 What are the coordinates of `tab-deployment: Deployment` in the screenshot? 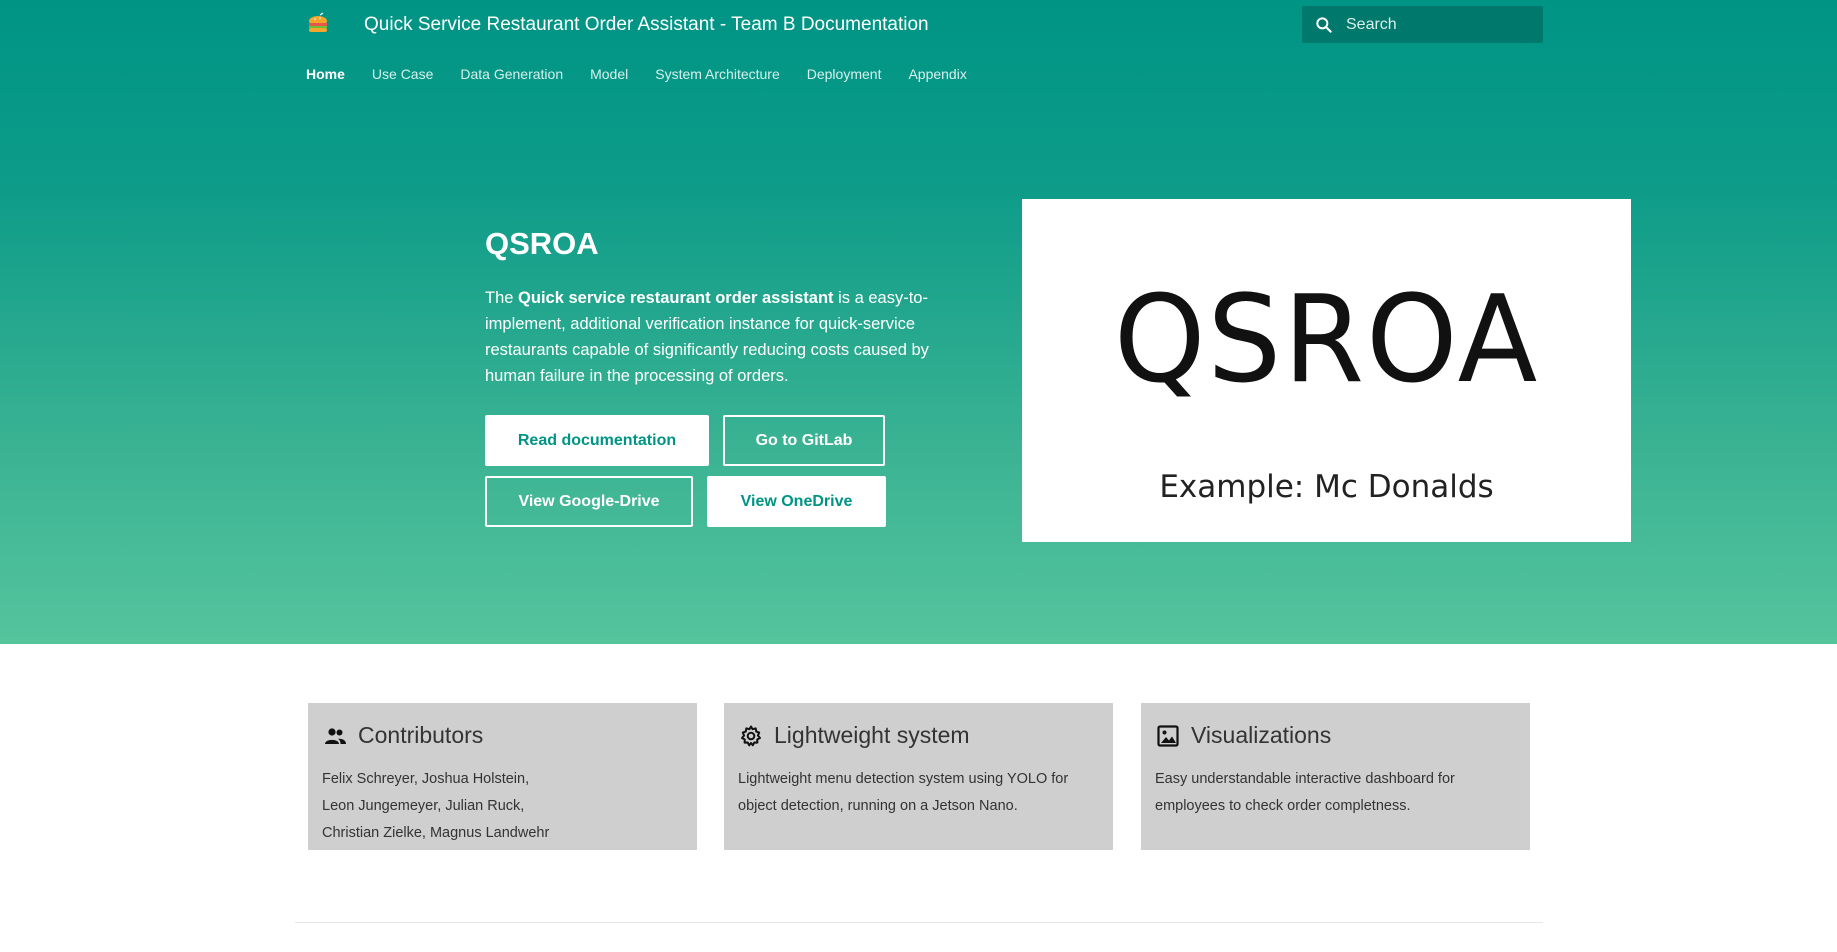 It's located at (844, 74).